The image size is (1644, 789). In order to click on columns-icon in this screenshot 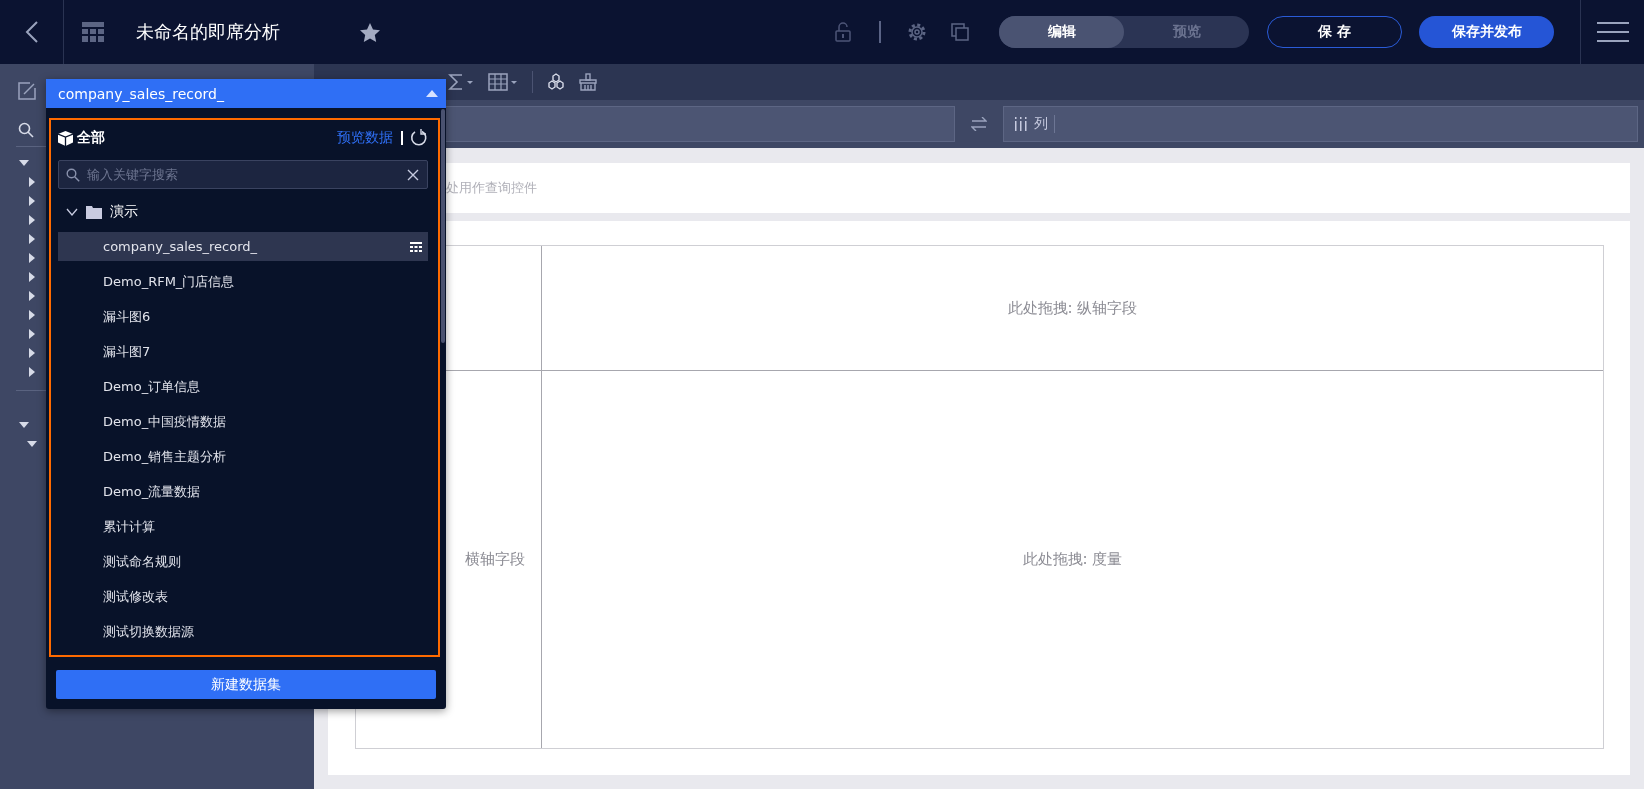, I will do `click(1021, 124)`.